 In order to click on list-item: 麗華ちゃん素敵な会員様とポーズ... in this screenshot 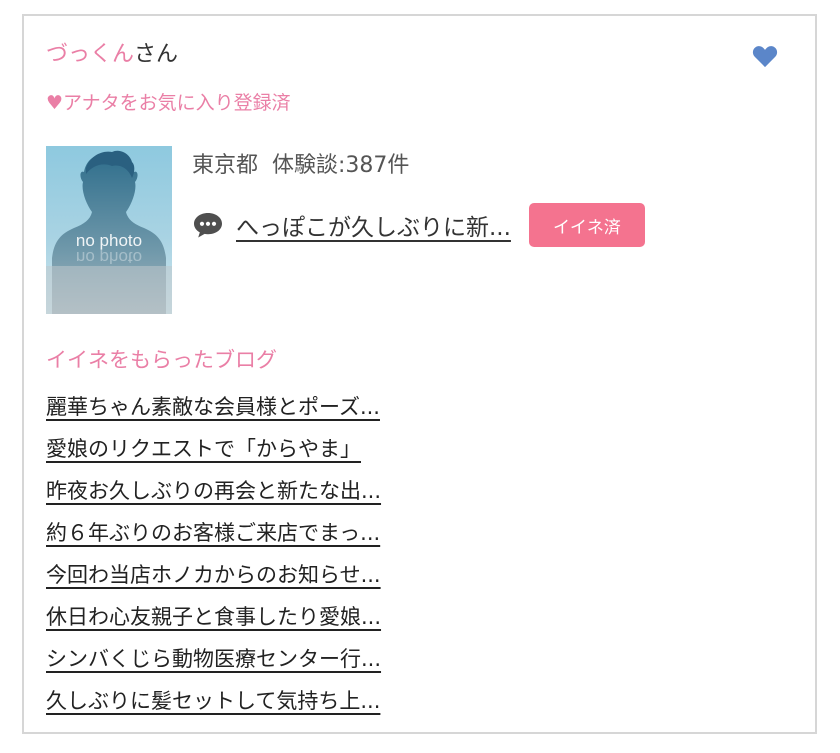, I will do `click(213, 411)`.